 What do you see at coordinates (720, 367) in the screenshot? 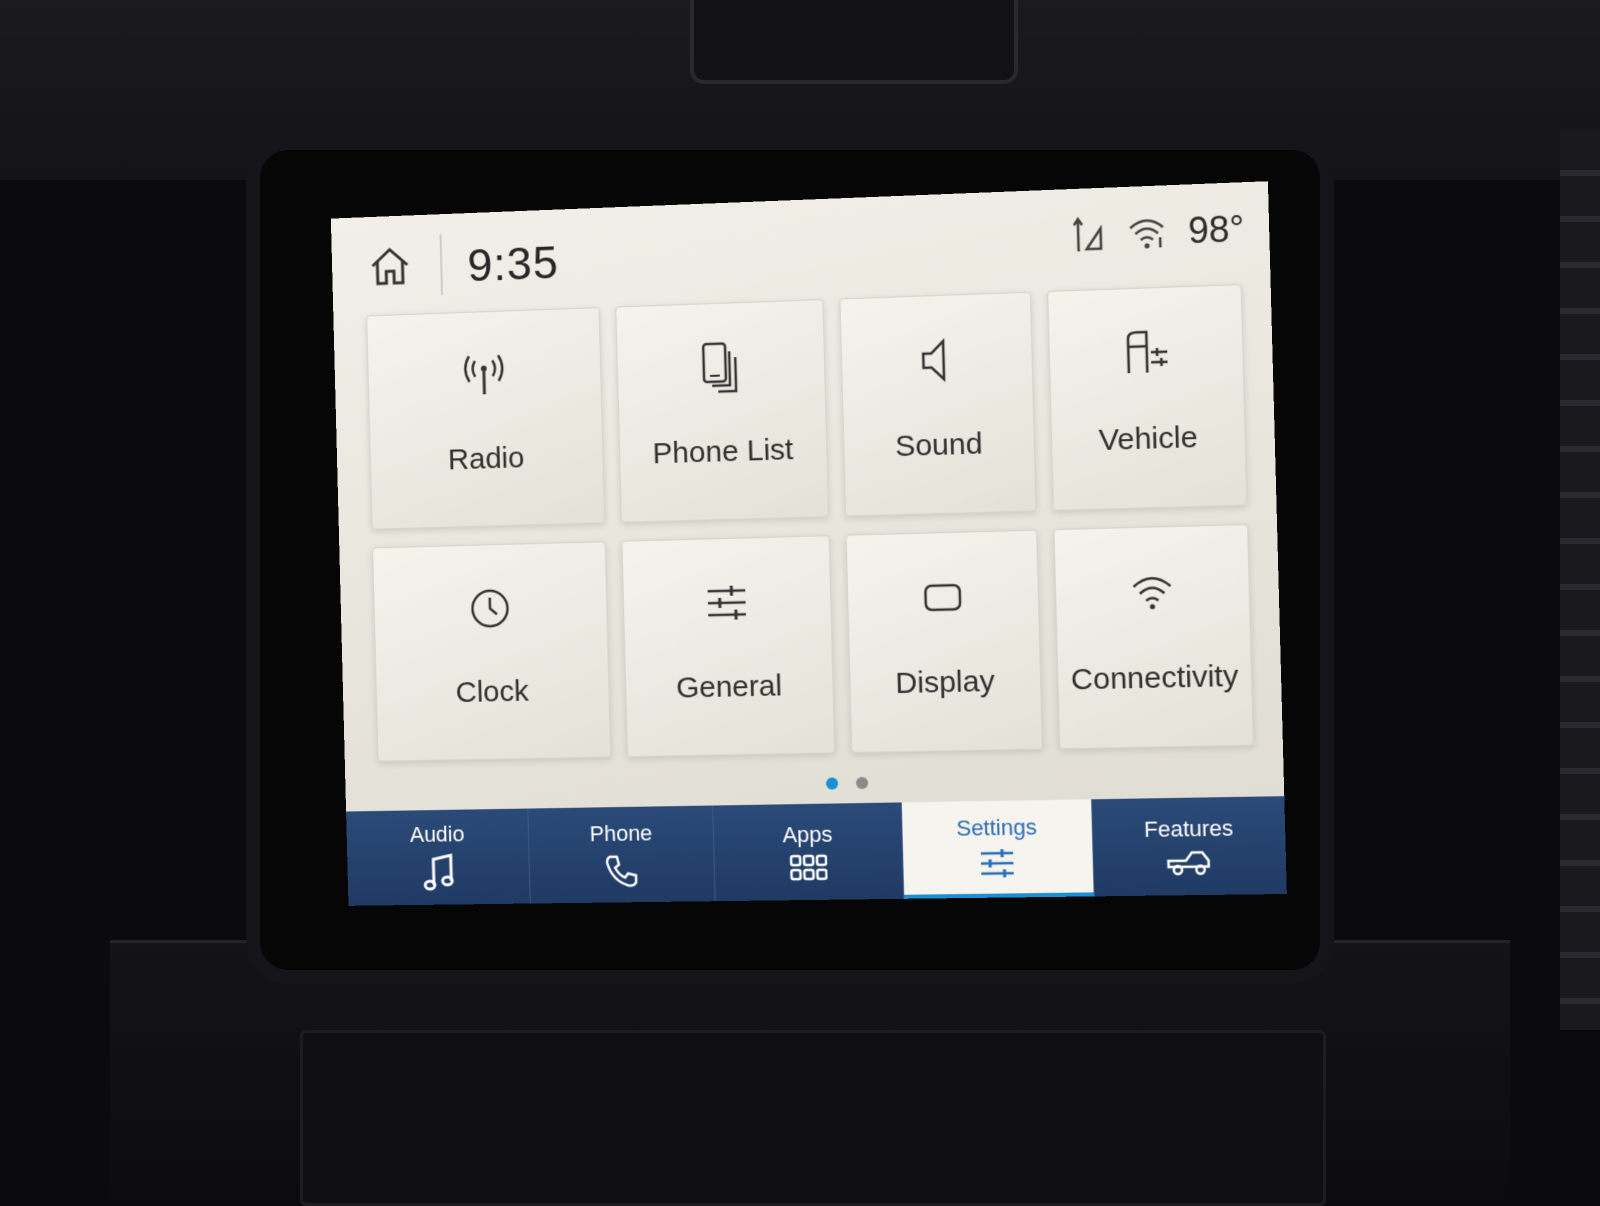
I see `phone-list-icon` at bounding box center [720, 367].